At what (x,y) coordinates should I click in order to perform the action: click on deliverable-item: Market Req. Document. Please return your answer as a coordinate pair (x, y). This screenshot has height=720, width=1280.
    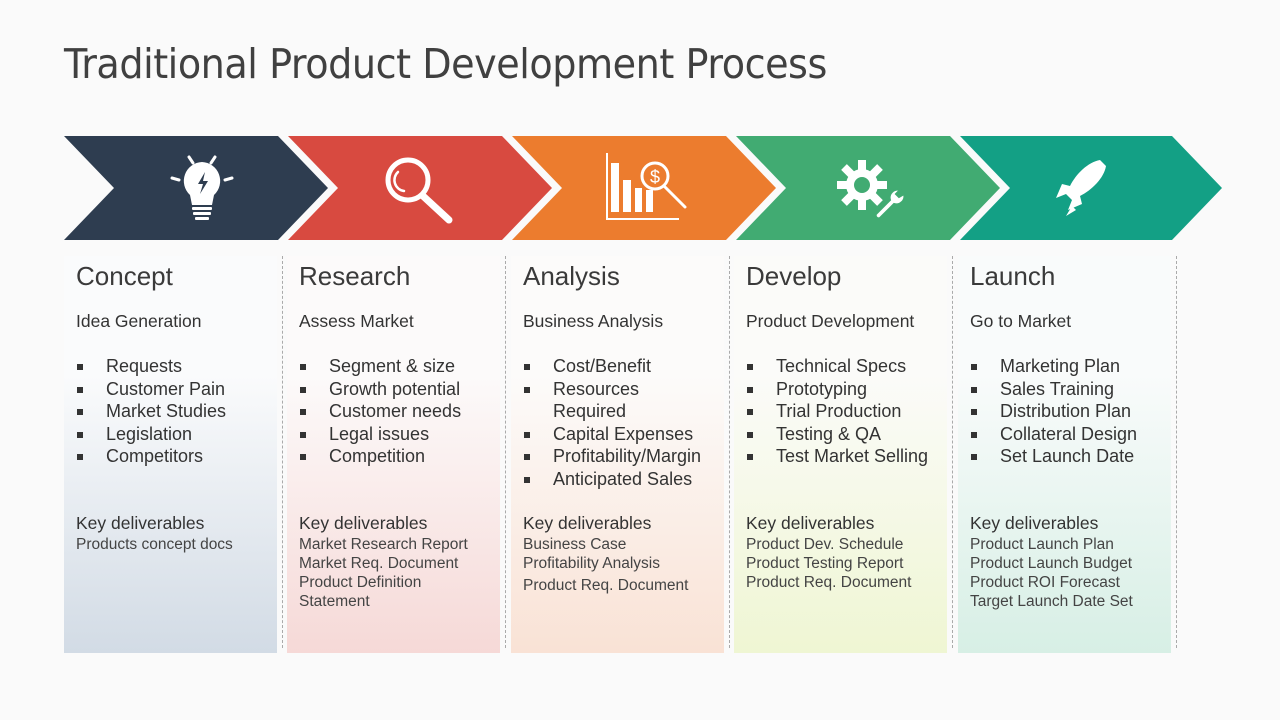
    Looking at the image, I should click on (379, 563).